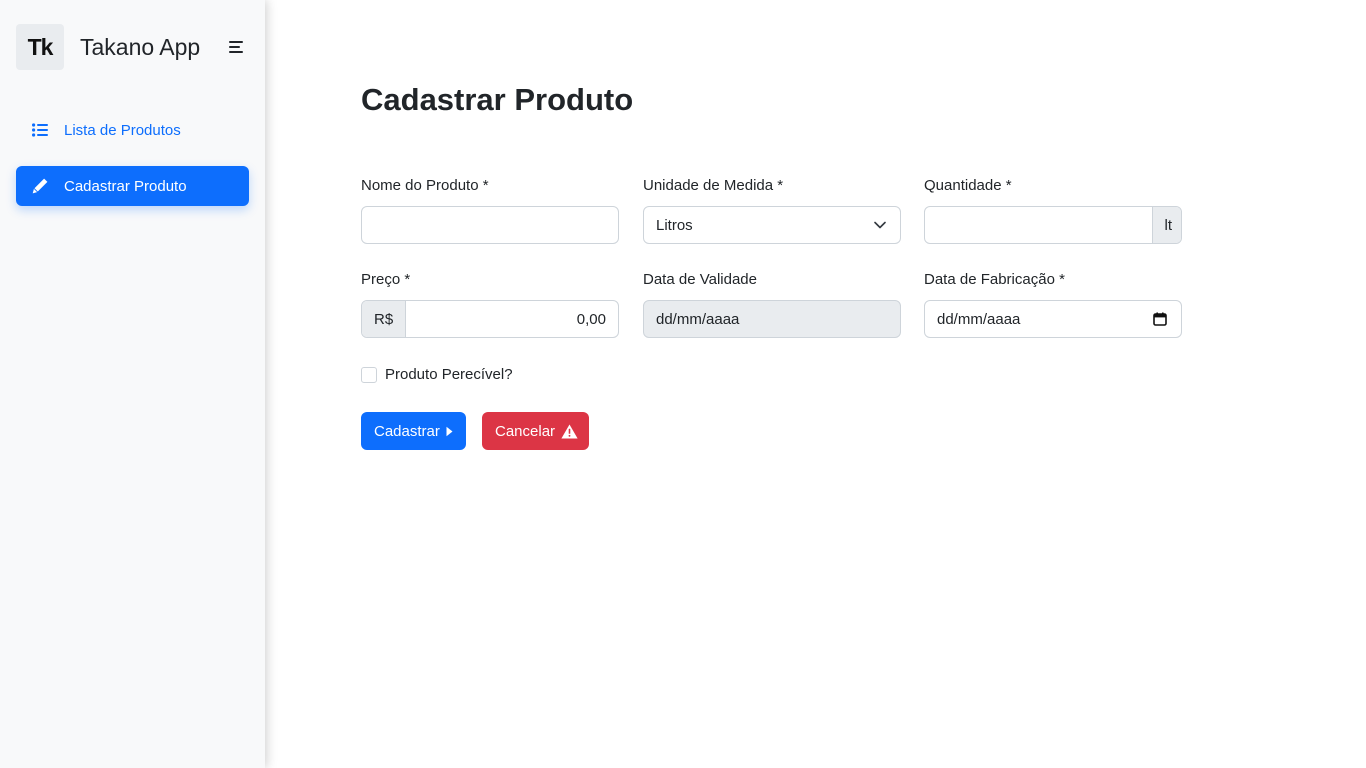 The image size is (1366, 768). I want to click on sidebar-item-cadastrar-produto: Cadastrar Produto, so click(132, 186).